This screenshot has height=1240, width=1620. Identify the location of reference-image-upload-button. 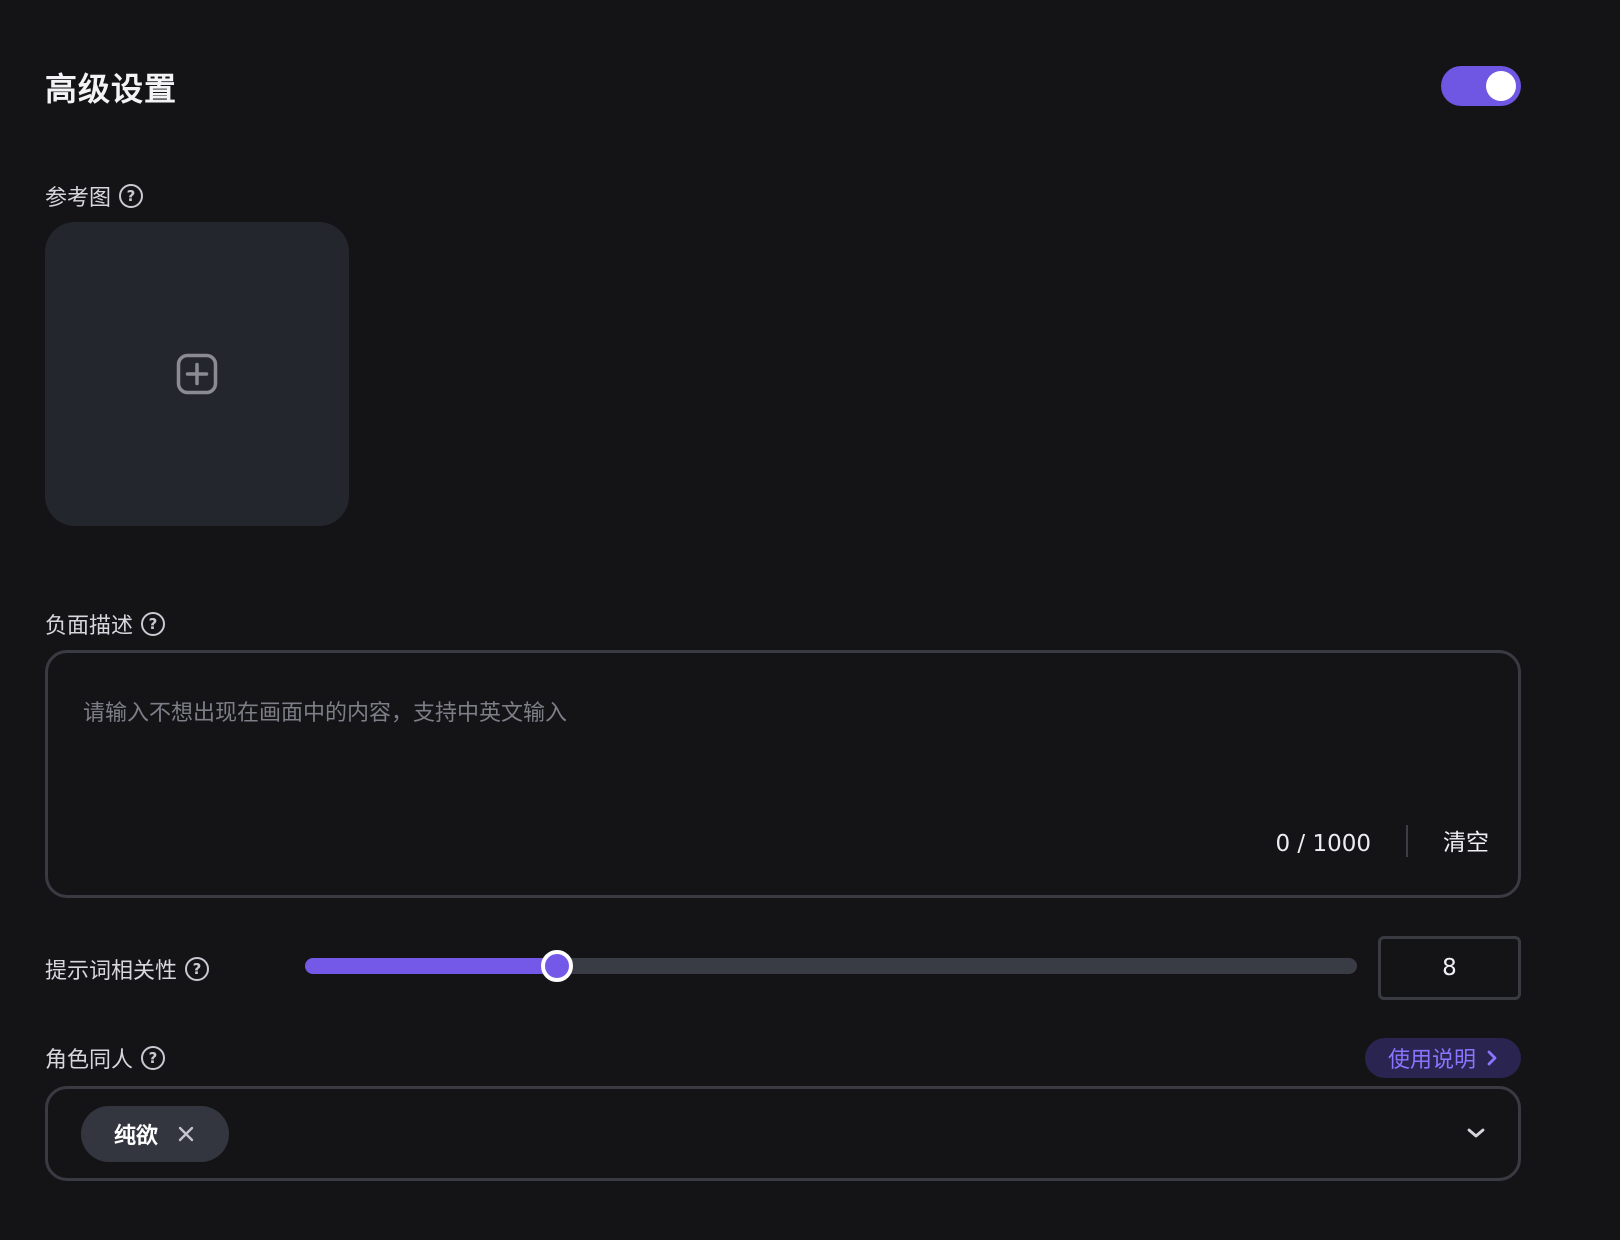
(197, 374).